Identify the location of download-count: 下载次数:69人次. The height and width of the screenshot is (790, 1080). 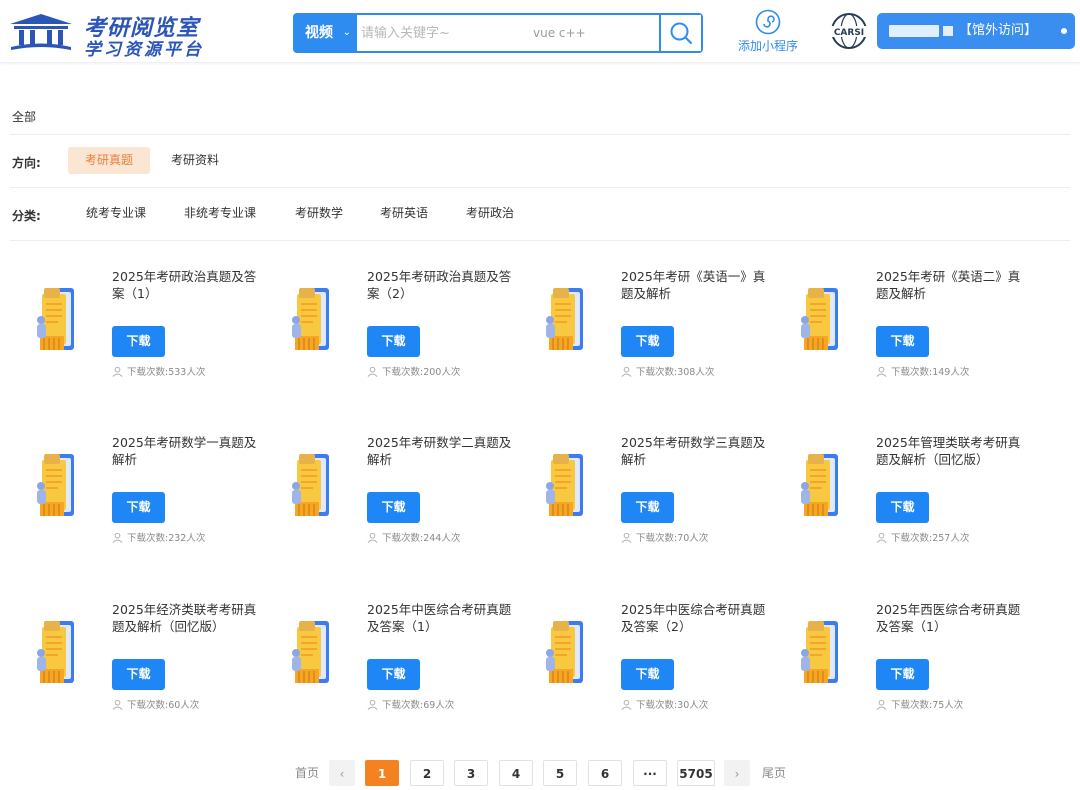
(410, 704).